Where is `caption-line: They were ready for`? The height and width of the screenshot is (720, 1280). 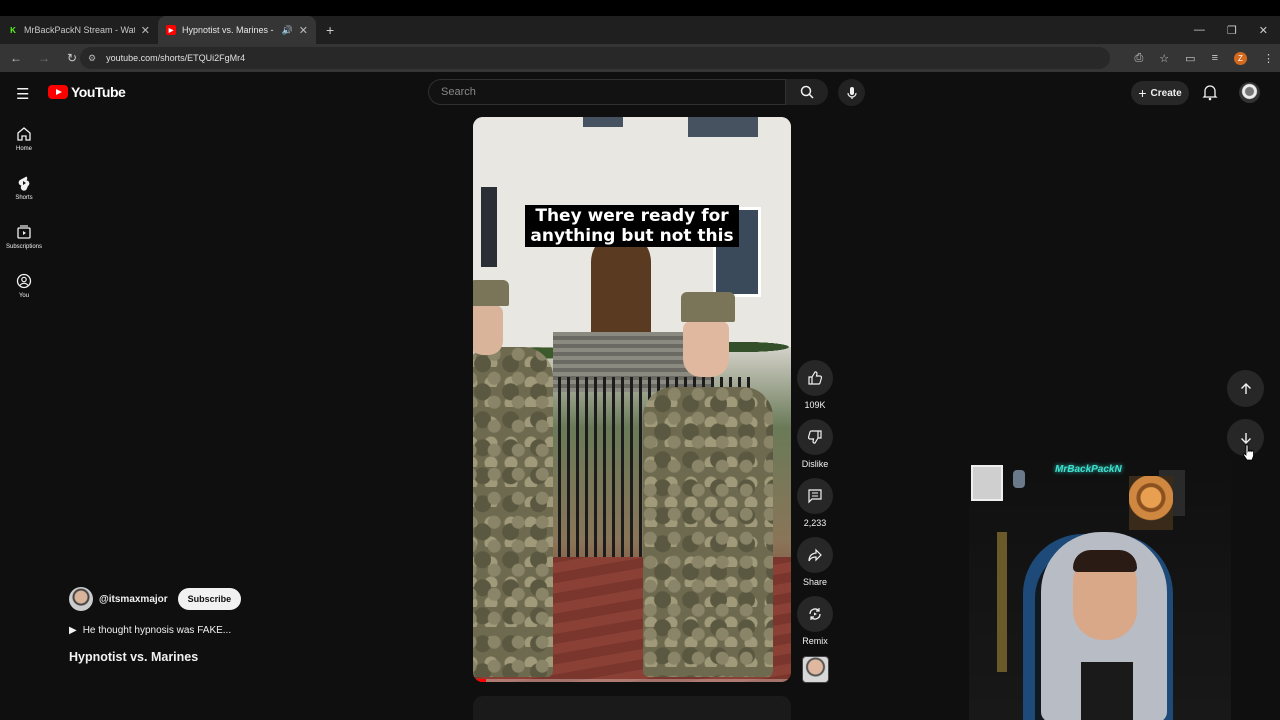
caption-line: They were ready for is located at coordinates (632, 216).